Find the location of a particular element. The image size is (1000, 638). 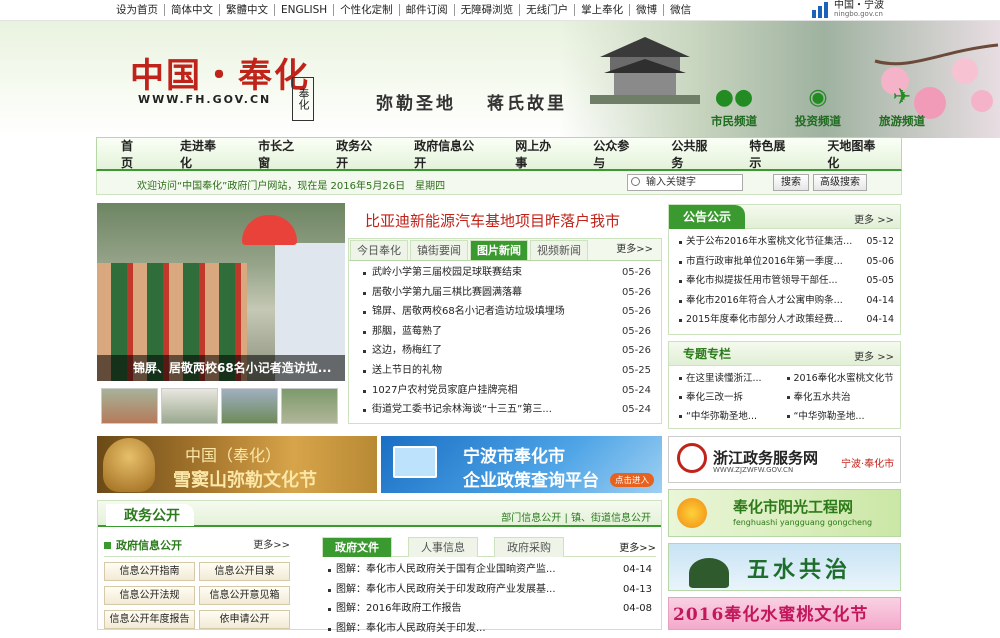

top-headline: 比亚迪新能源汽车基地项目昨落户我市 is located at coordinates (492, 220).